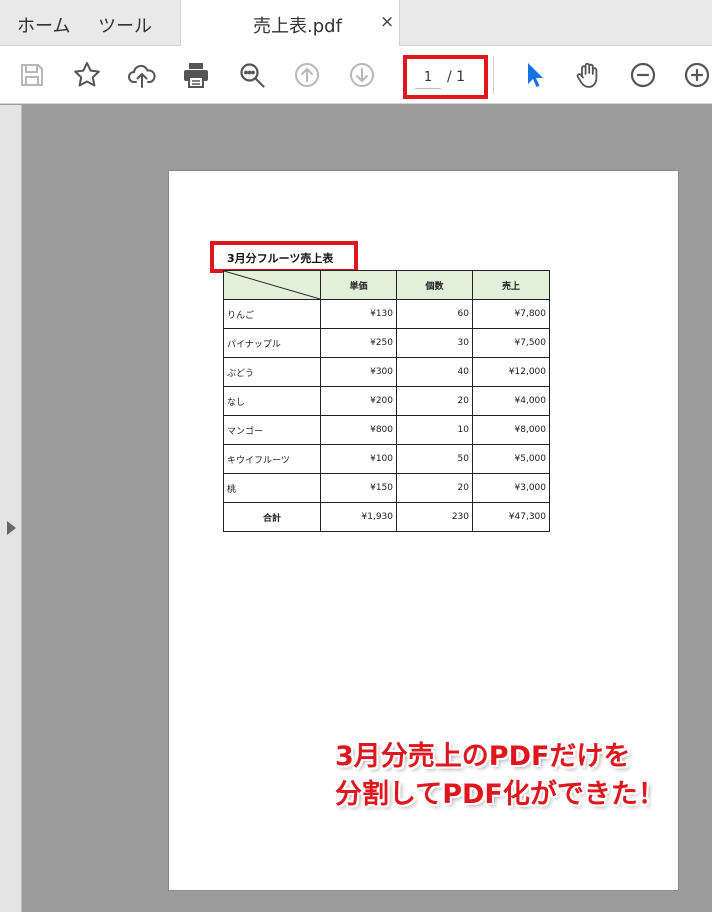  I want to click on close-icon: ×, so click(387, 22).